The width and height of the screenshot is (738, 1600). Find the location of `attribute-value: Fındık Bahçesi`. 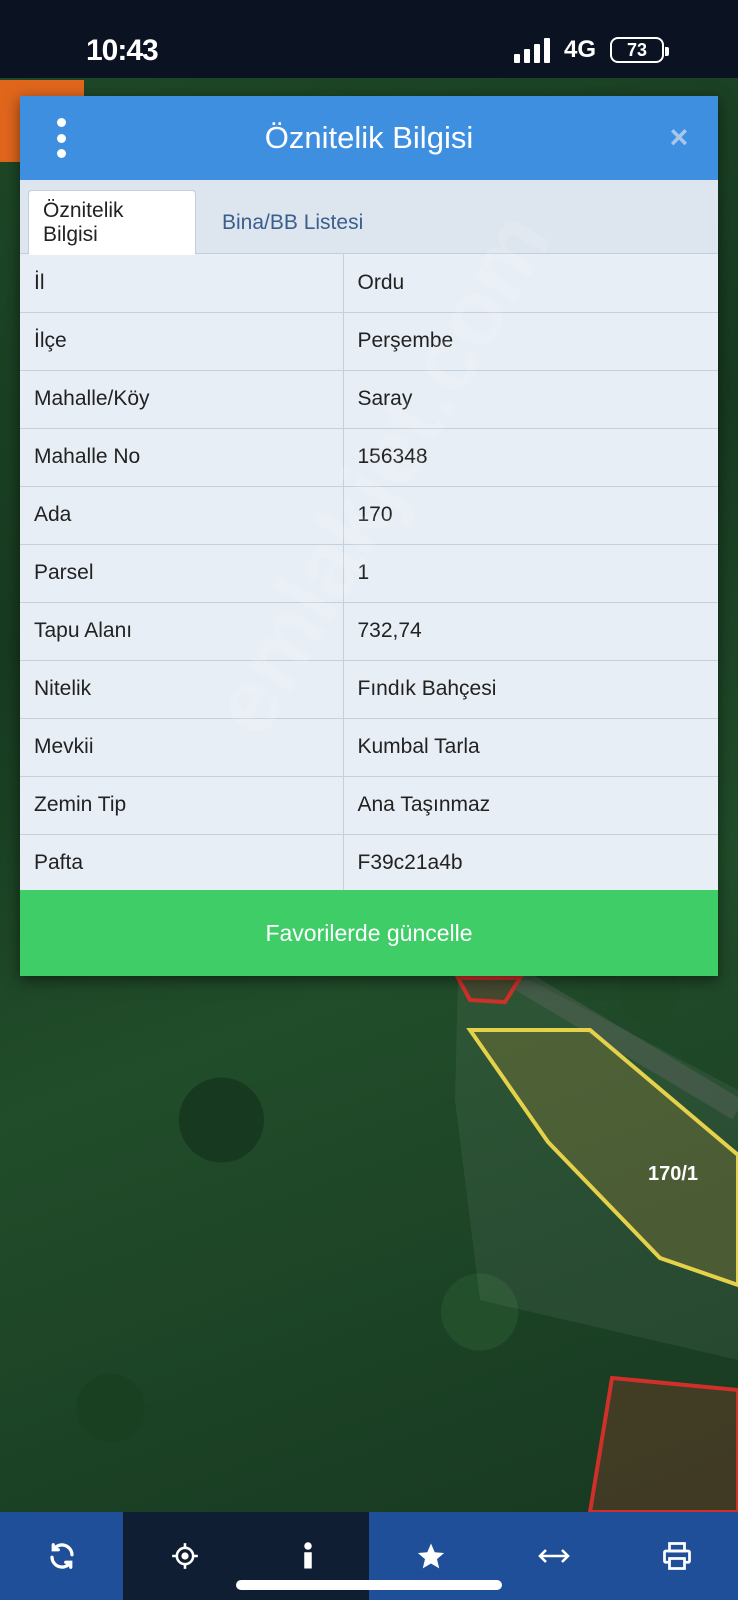

attribute-value: Fındık Bahçesi is located at coordinates (530, 689).